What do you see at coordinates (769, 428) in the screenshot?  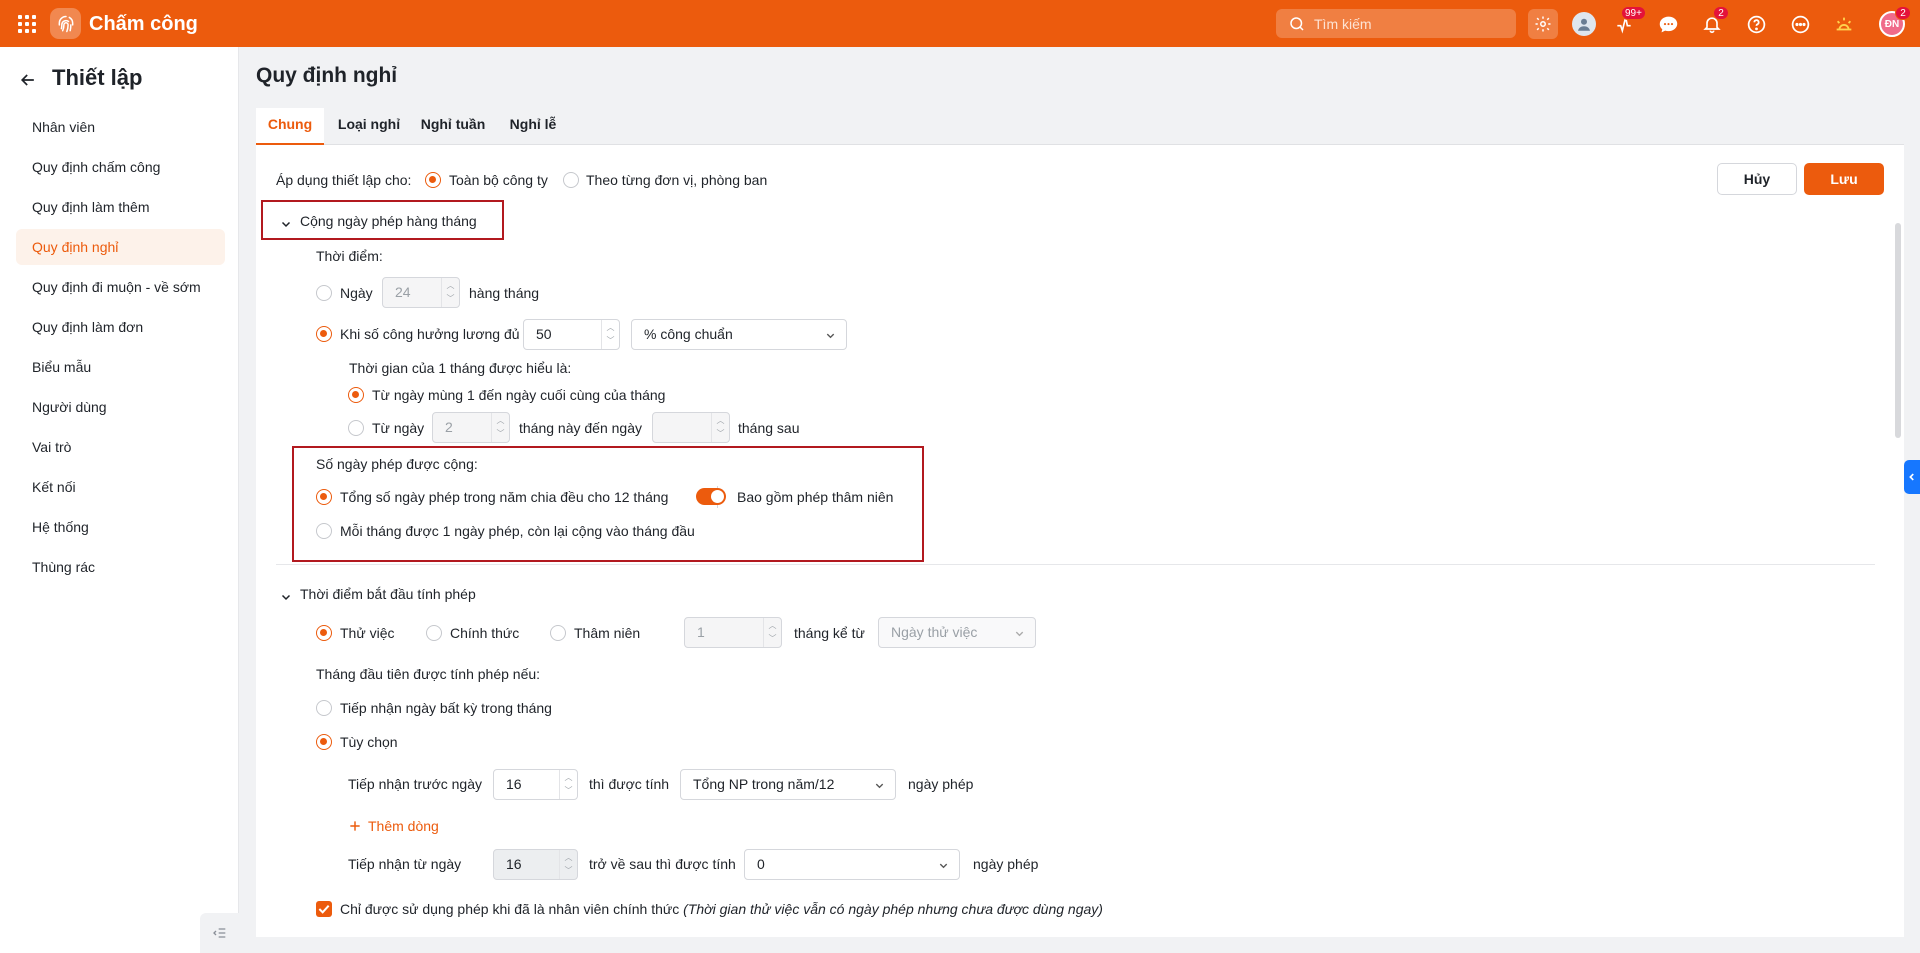 I see `month-def-custom-suffix: tháng sau` at bounding box center [769, 428].